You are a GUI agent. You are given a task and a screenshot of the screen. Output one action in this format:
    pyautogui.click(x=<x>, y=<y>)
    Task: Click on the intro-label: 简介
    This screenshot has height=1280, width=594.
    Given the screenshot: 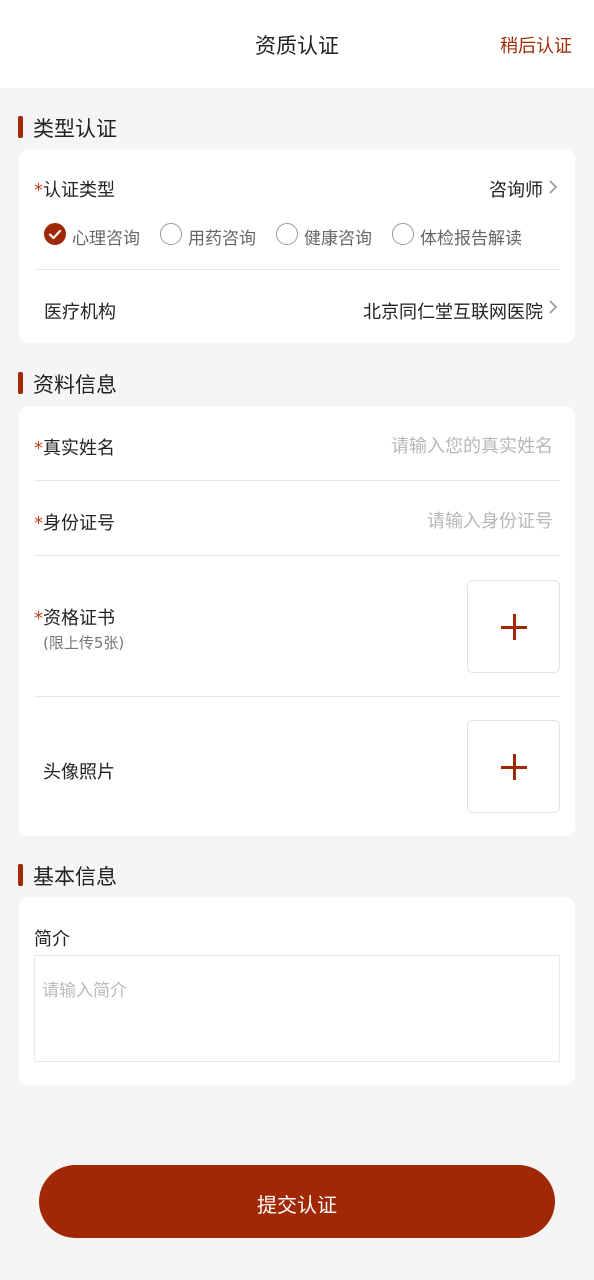 What is the action you would take?
    pyautogui.click(x=52, y=939)
    